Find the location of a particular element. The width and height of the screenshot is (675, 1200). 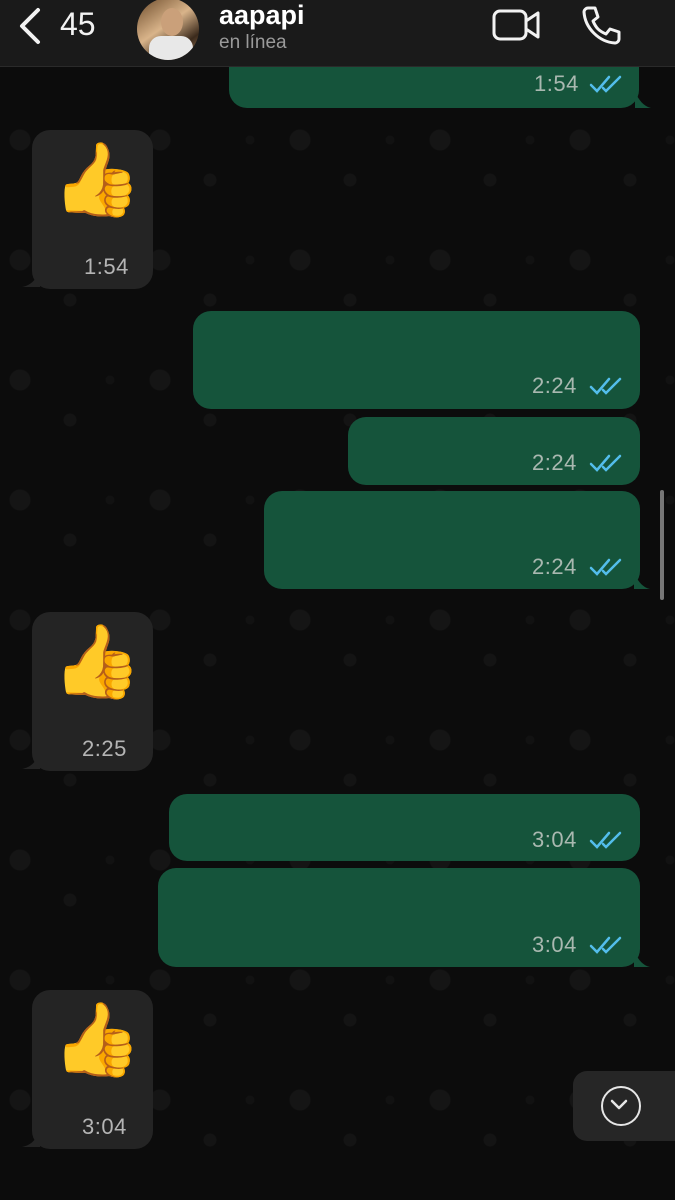

scroll-to-bottom-button is located at coordinates (624, 1106).